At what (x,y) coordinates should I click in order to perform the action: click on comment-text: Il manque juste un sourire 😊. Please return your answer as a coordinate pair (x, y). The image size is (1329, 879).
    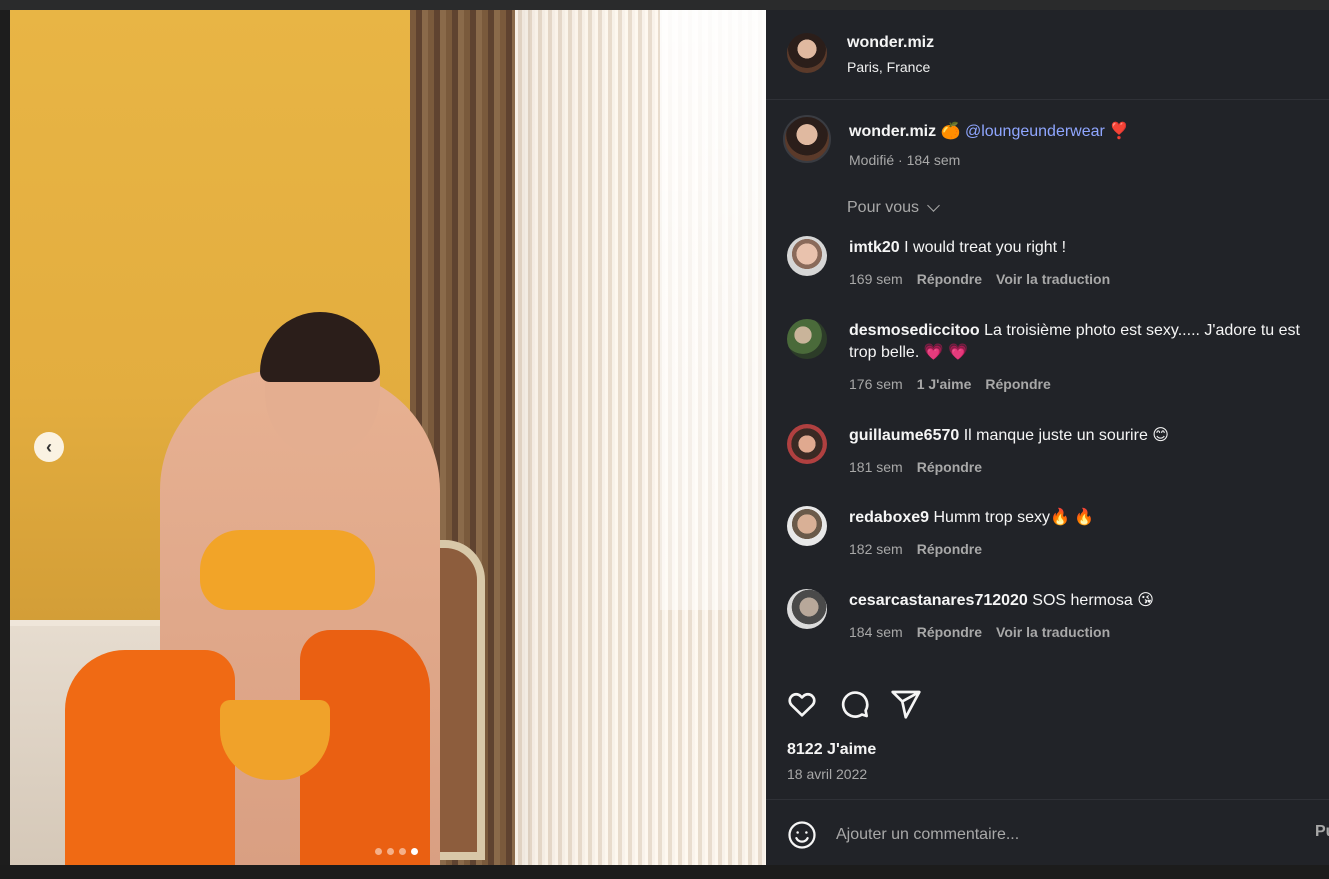
    Looking at the image, I should click on (1066, 435).